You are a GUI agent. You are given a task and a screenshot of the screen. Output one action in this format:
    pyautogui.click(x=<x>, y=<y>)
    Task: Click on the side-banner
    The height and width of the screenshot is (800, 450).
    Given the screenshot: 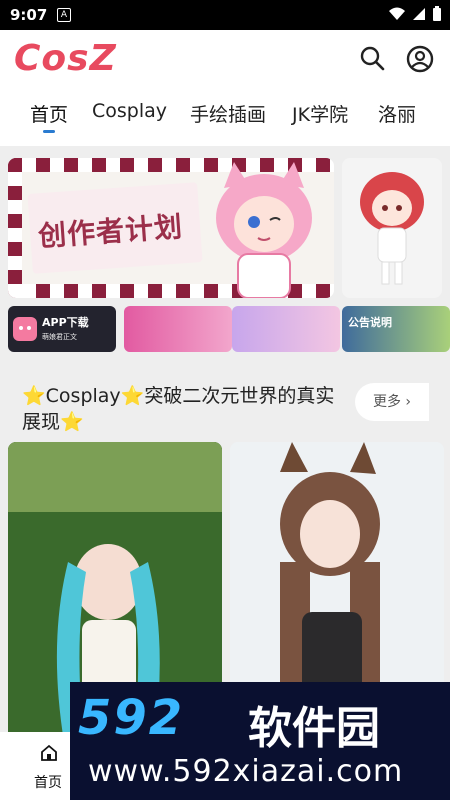 What is the action you would take?
    pyautogui.click(x=392, y=228)
    